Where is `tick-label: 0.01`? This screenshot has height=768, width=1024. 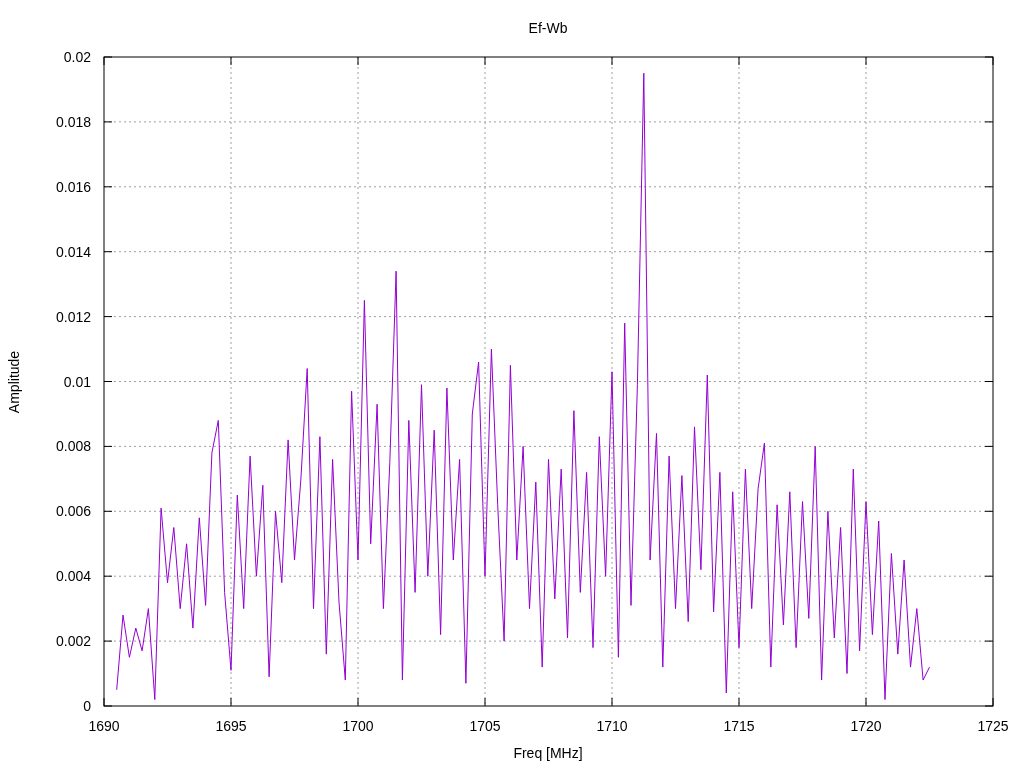 tick-label: 0.01 is located at coordinates (77, 381).